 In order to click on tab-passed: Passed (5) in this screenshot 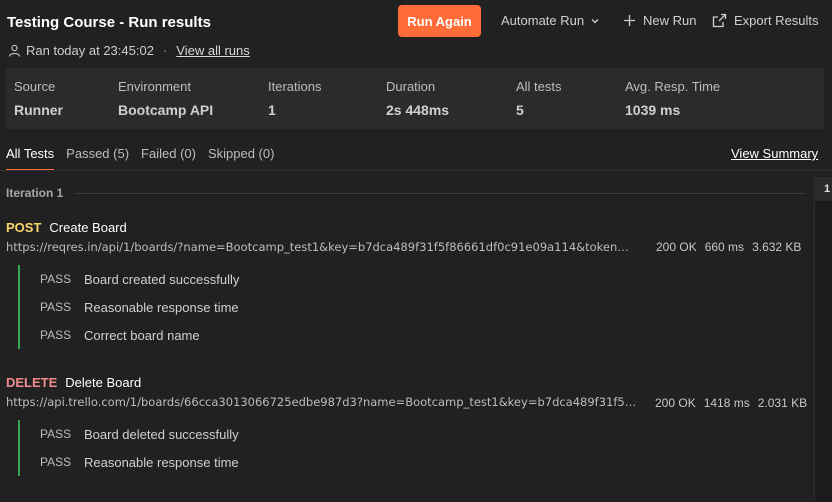, I will do `click(97, 158)`.